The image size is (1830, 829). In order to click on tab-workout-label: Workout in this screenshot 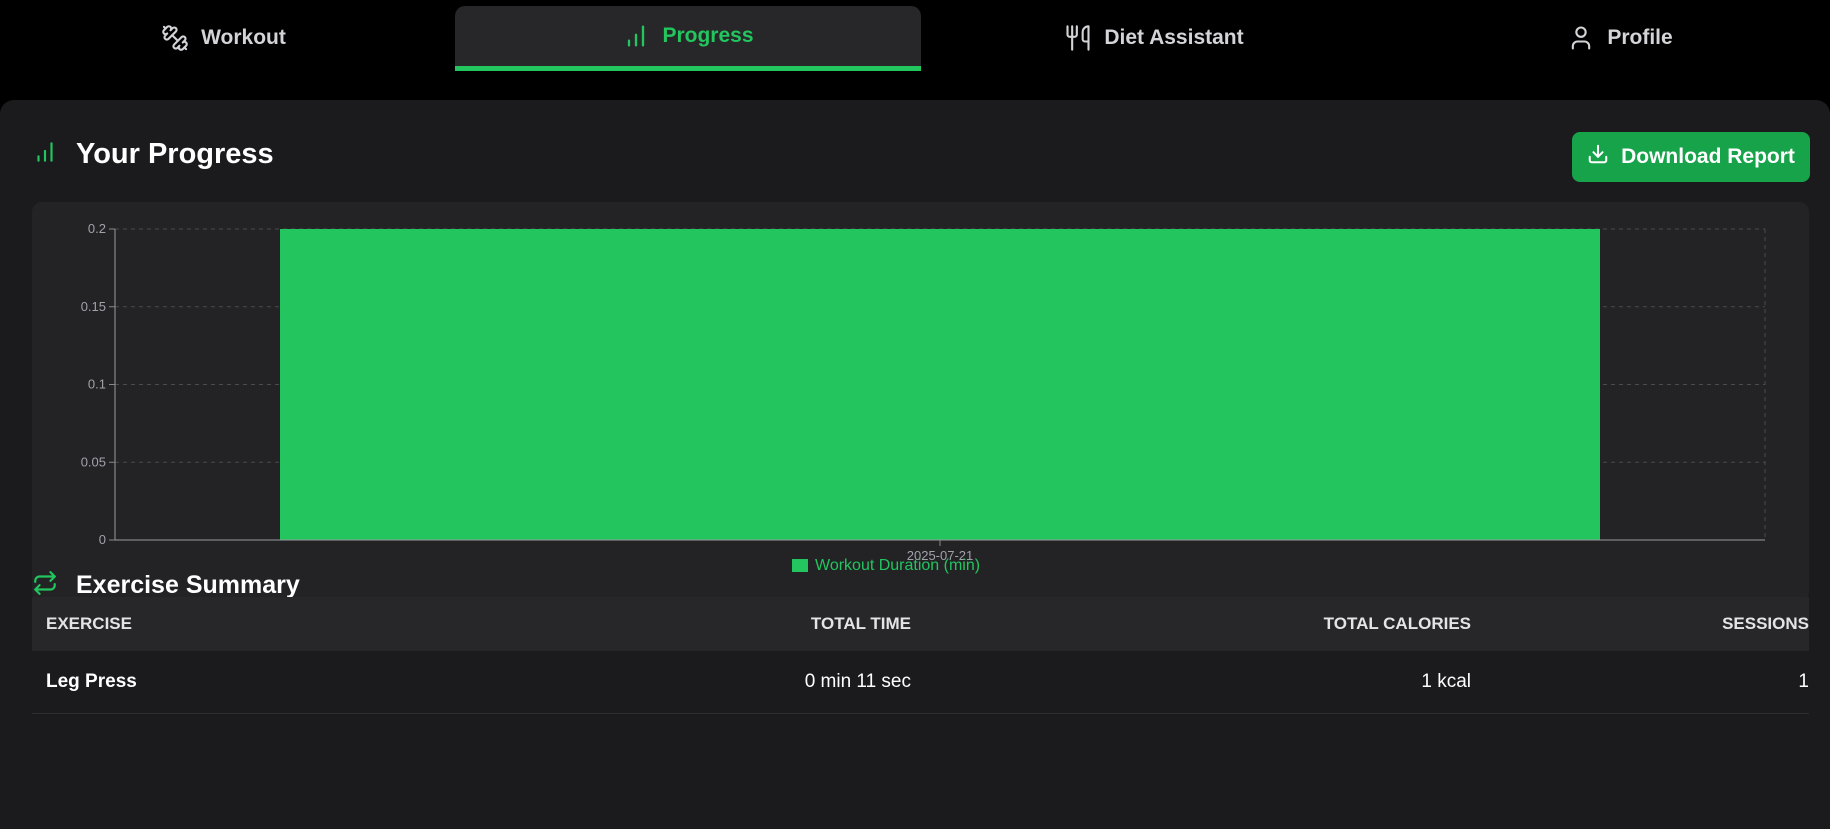, I will do `click(243, 37)`.